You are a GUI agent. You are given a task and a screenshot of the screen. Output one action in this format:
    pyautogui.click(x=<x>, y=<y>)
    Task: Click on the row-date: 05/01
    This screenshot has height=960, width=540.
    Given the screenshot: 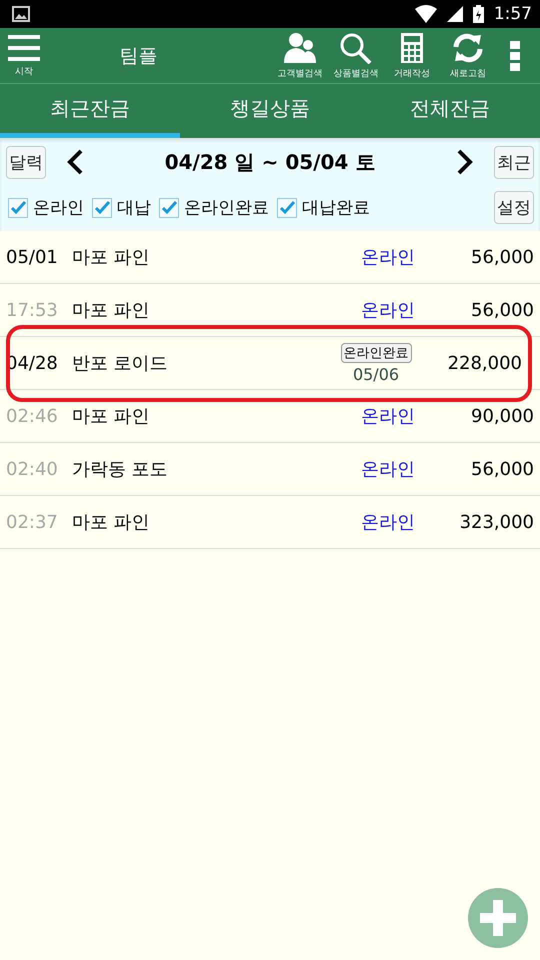 What is the action you would take?
    pyautogui.click(x=32, y=257)
    